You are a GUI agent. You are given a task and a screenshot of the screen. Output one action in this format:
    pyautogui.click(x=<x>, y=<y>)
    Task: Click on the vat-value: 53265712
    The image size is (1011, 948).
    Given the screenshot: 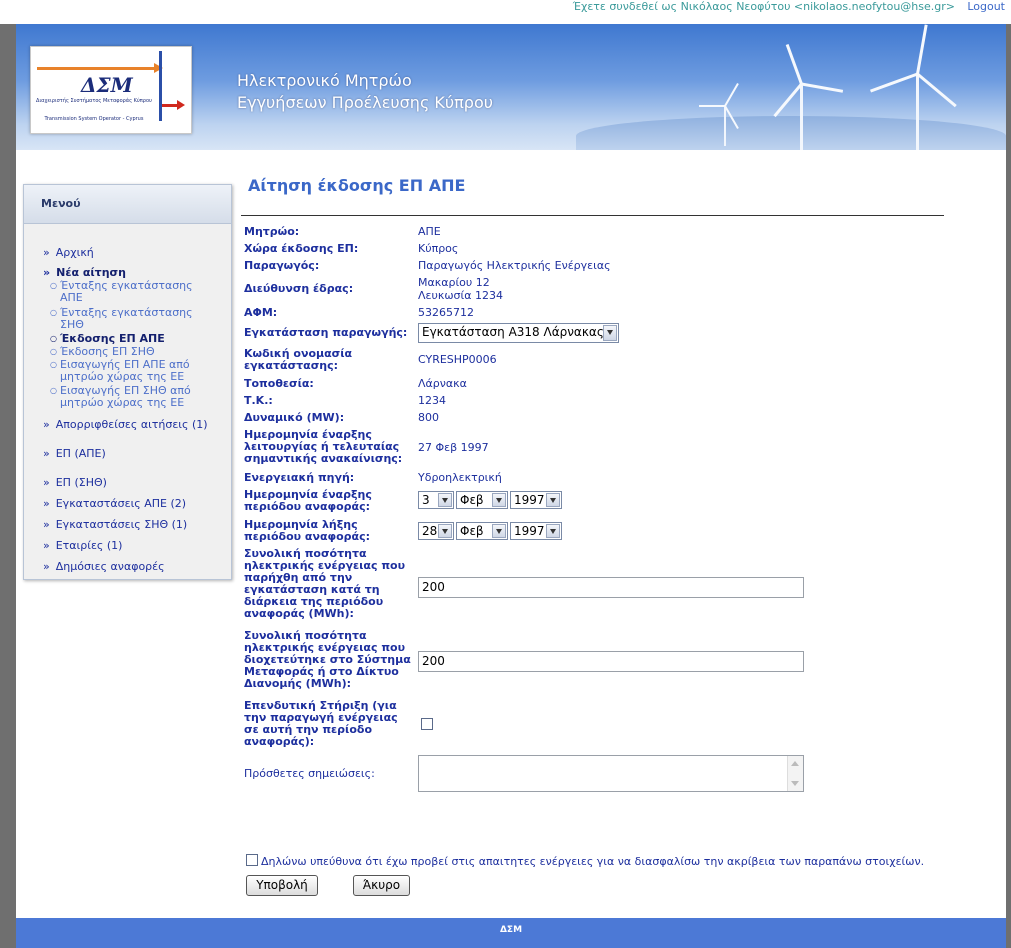 What is the action you would take?
    pyautogui.click(x=446, y=312)
    